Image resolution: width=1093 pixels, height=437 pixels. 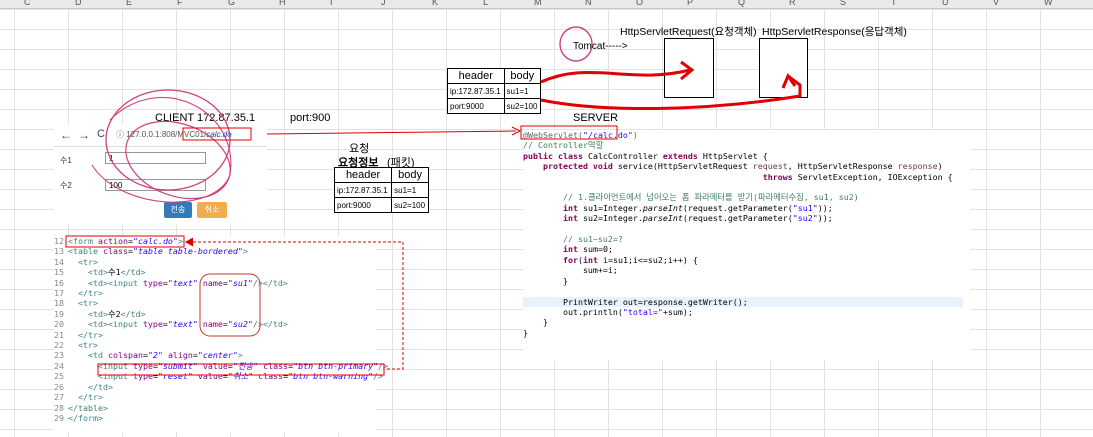 I want to click on form-submit-dashed-link, so click(x=298, y=305).